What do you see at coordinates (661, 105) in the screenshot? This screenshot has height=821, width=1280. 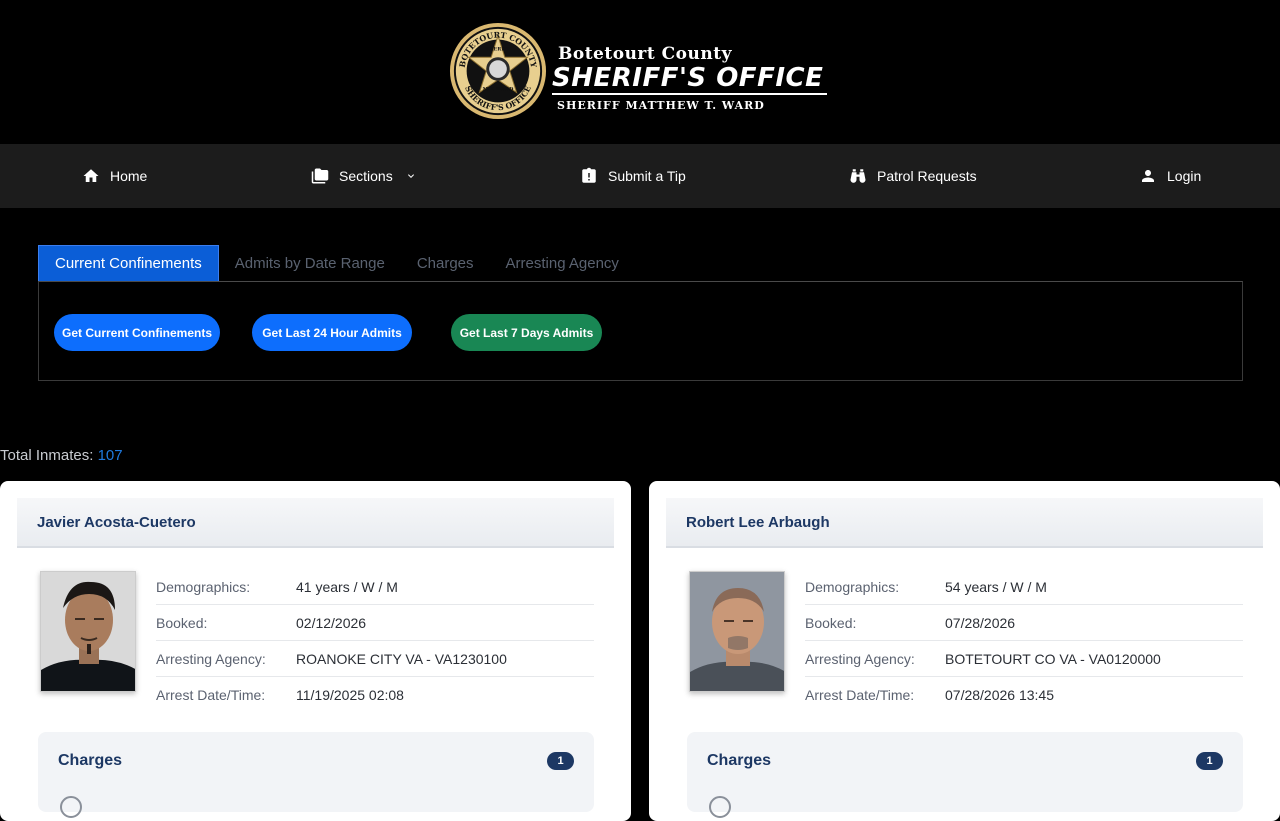 I see `brand-sheriff: SHERIFF MATTHEW T. WARD` at bounding box center [661, 105].